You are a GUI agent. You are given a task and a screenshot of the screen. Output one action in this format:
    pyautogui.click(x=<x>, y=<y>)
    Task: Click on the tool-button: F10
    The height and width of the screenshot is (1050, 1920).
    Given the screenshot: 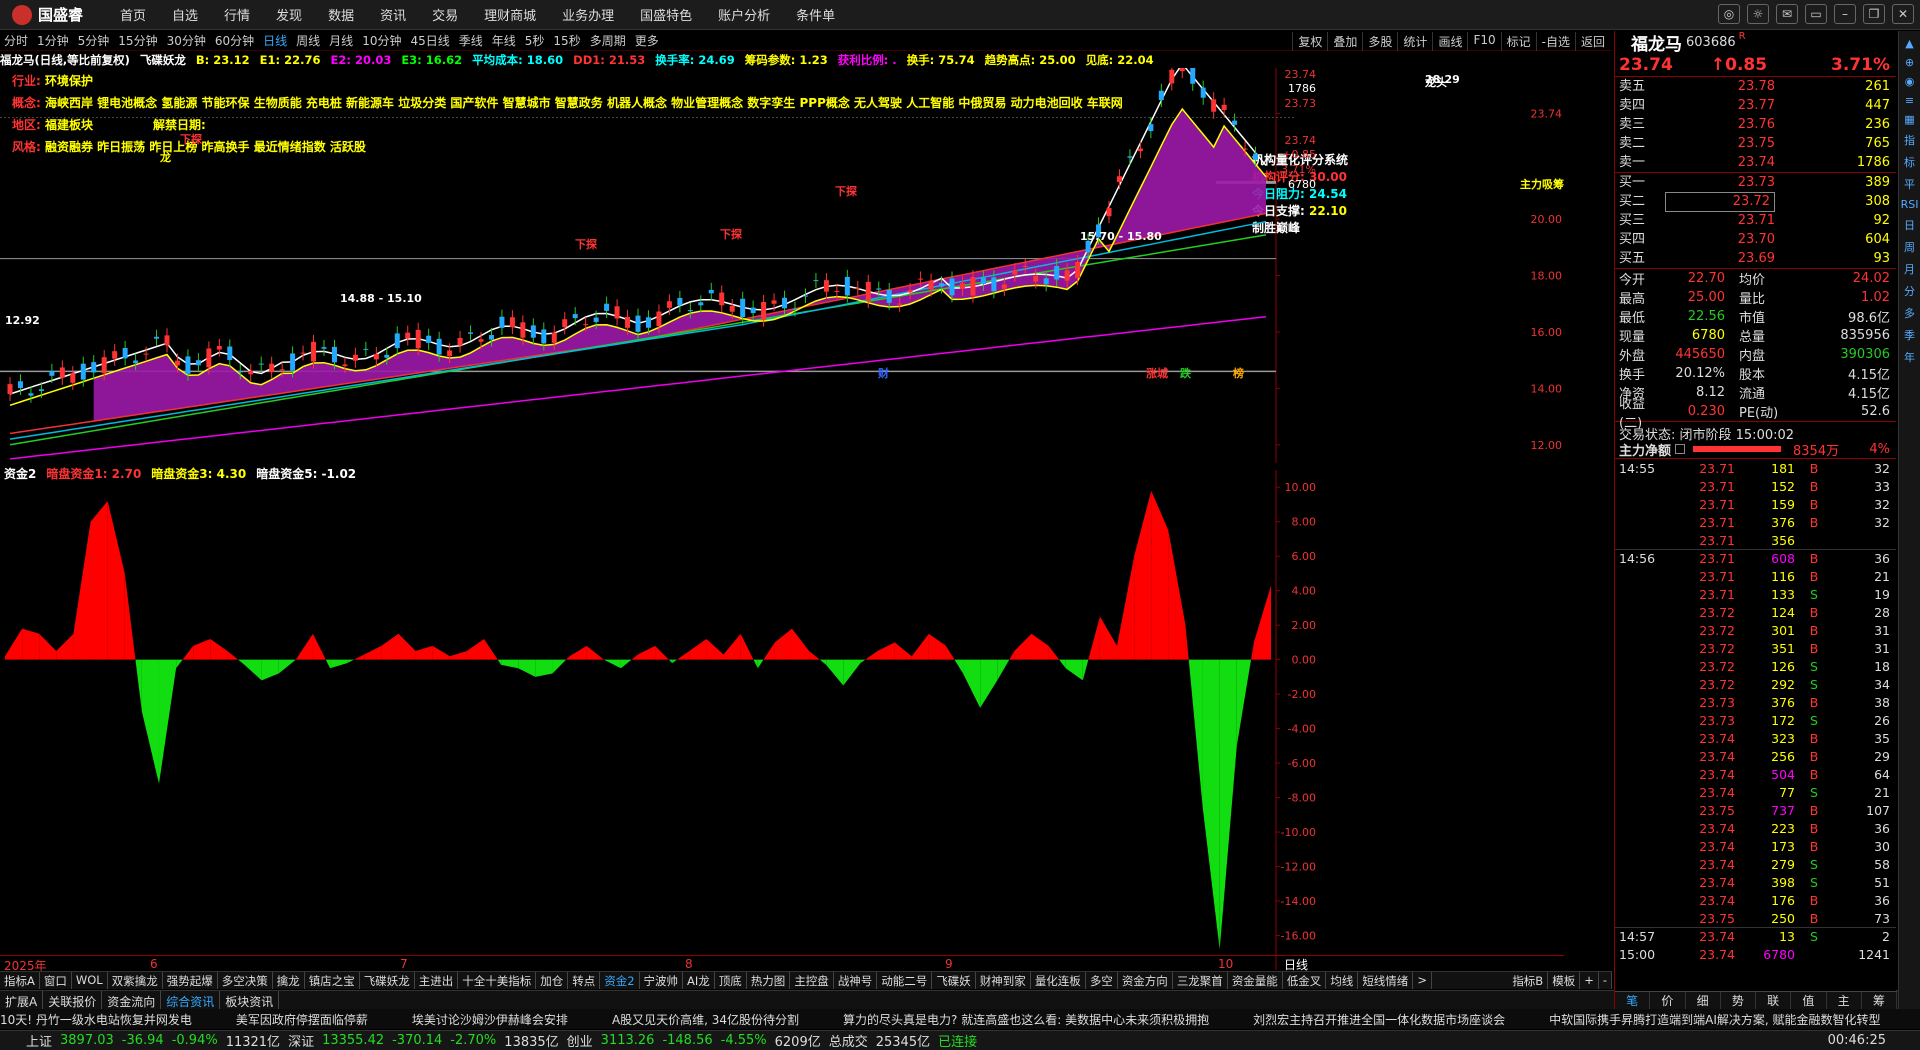 What is the action you would take?
    pyautogui.click(x=1483, y=41)
    